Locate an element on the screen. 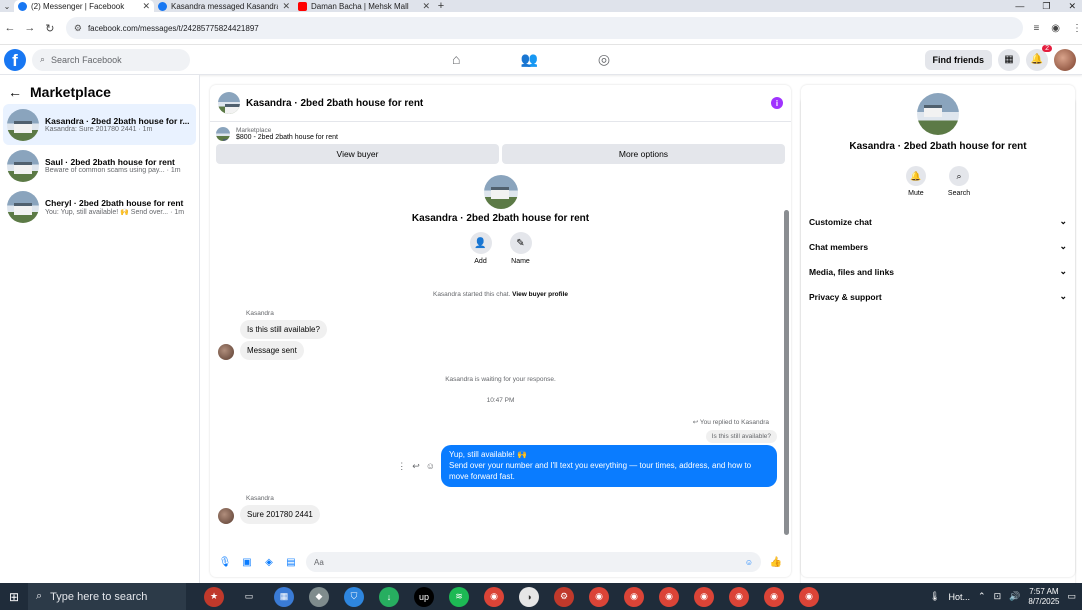  app-icon: ◆ is located at coordinates (319, 596).